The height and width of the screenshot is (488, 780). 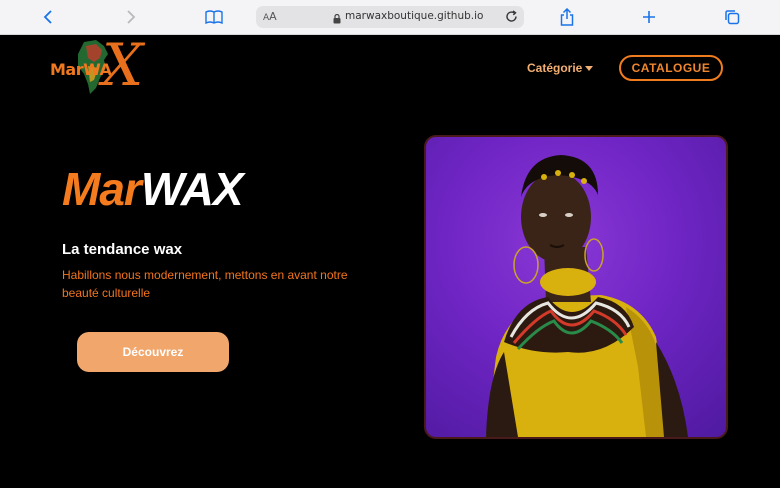 I want to click on category-dropdown: Catégorie, so click(x=560, y=68).